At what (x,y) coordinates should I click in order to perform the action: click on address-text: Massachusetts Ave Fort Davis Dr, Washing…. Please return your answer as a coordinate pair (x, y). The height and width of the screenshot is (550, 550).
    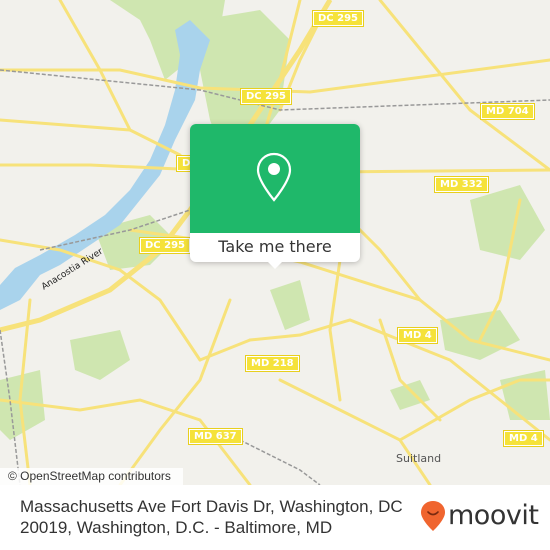
    Looking at the image, I should click on (211, 517).